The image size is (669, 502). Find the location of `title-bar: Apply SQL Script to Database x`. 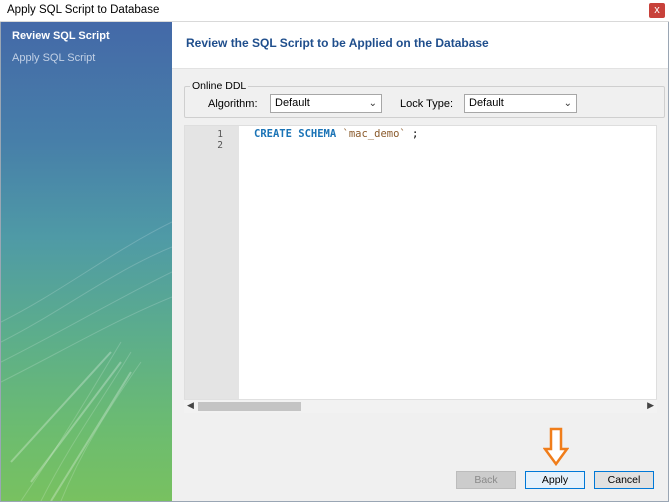

title-bar: Apply SQL Script to Database x is located at coordinates (334, 11).